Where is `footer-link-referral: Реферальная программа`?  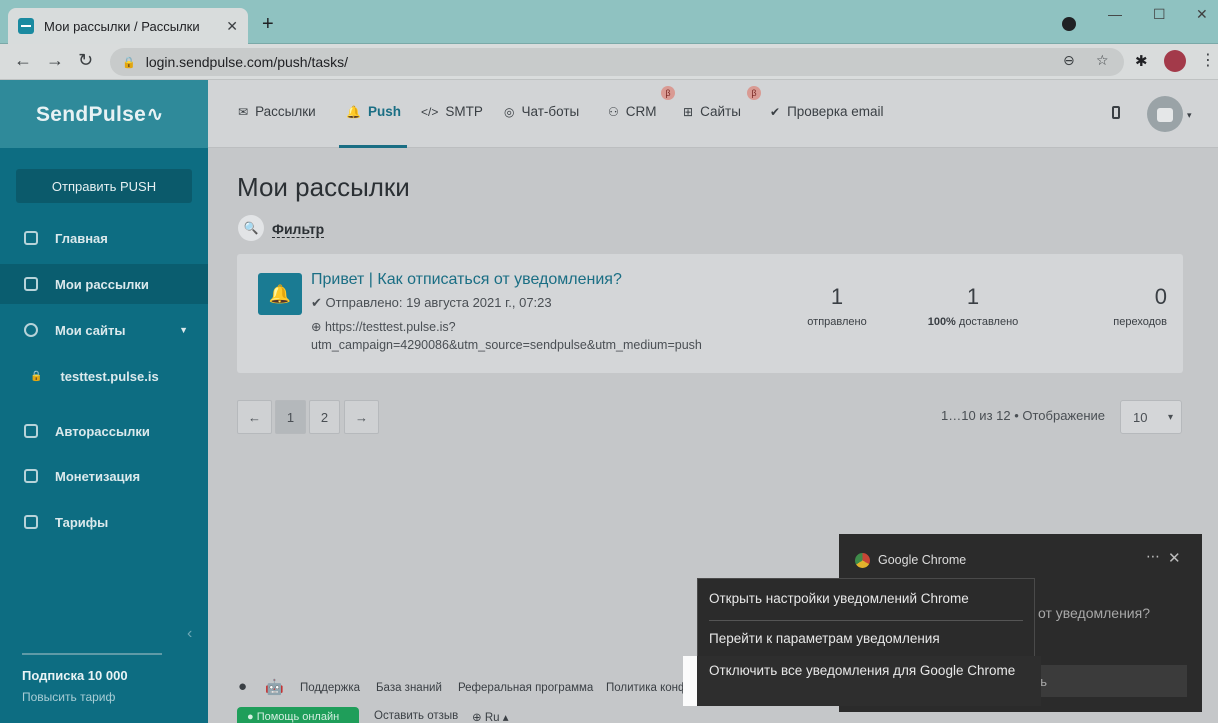
footer-link-referral: Реферальная программа is located at coordinates (525, 688).